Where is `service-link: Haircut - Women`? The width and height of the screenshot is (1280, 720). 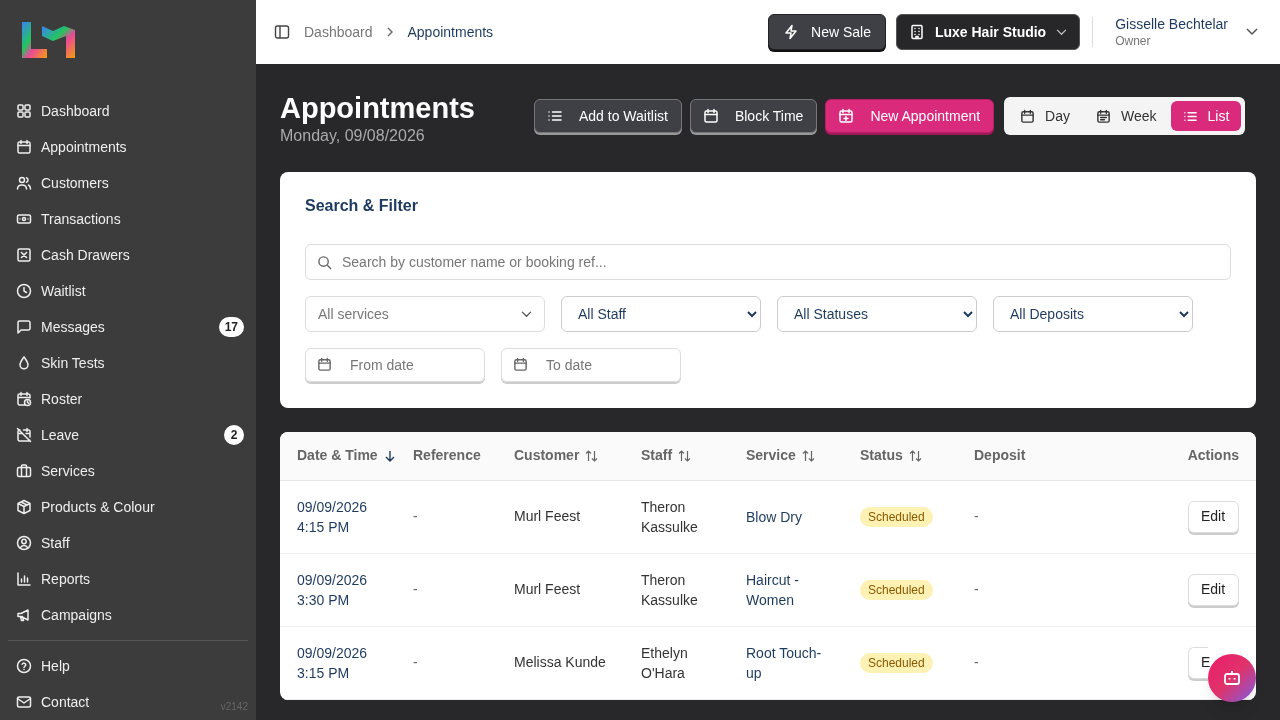 service-link: Haircut - Women is located at coordinates (803, 589).